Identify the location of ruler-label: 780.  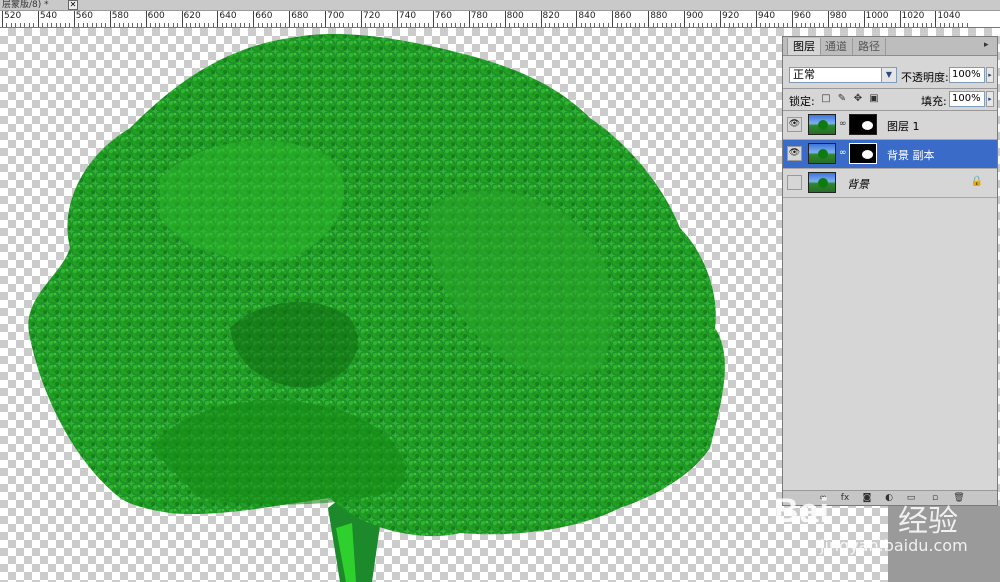
(479, 16).